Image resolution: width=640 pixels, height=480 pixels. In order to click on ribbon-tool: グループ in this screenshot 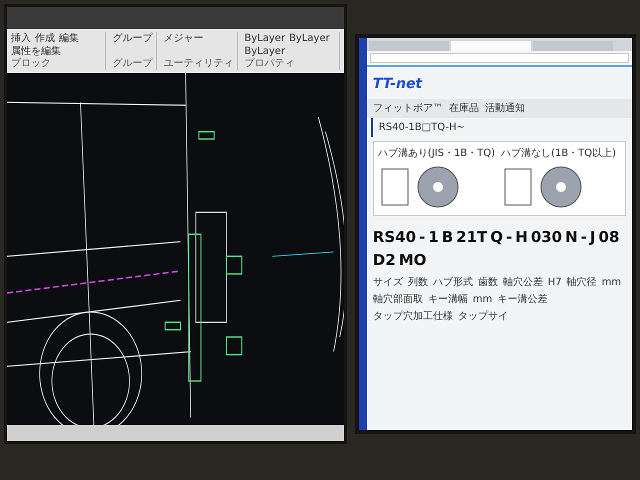, I will do `click(132, 38)`.